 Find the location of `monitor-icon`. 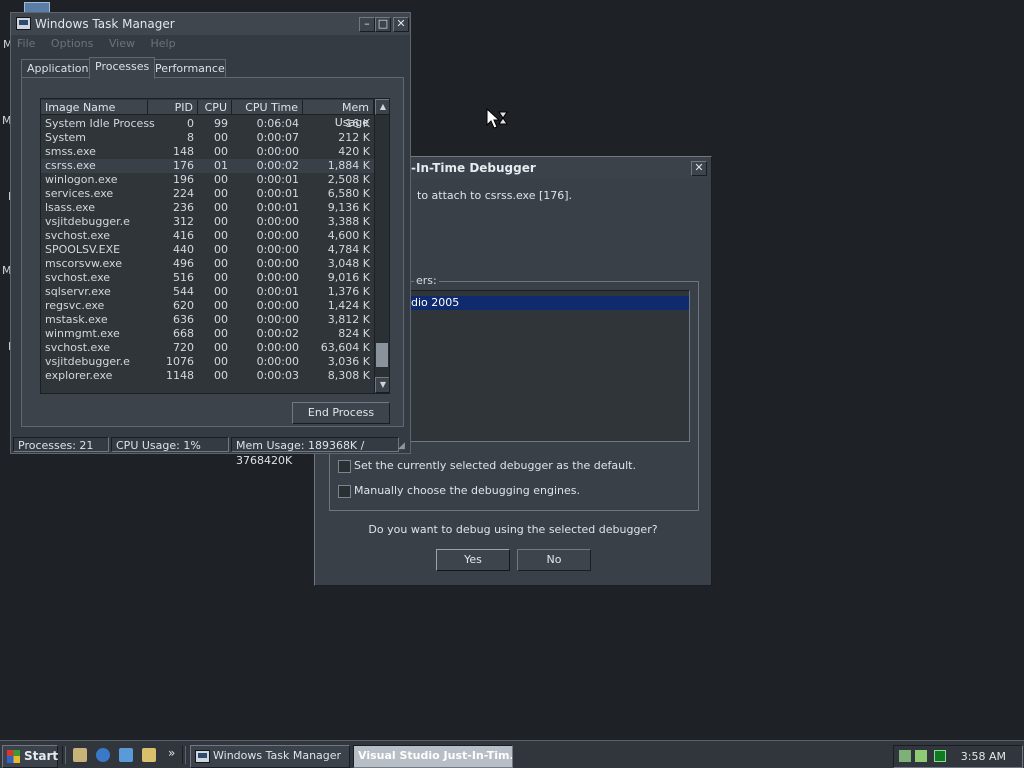

monitor-icon is located at coordinates (940, 756).